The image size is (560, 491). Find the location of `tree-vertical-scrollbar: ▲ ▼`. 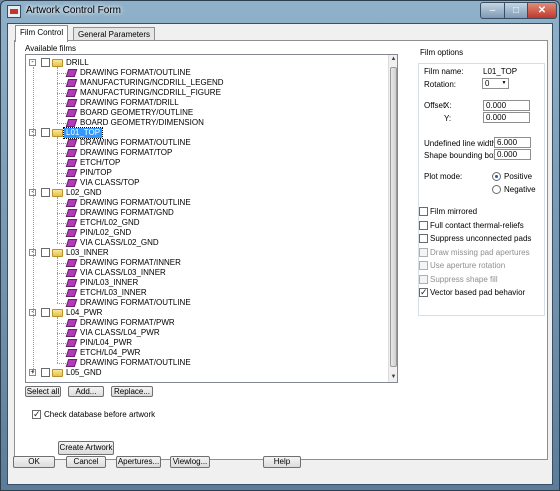

tree-vertical-scrollbar: ▲ ▼ is located at coordinates (392, 218).